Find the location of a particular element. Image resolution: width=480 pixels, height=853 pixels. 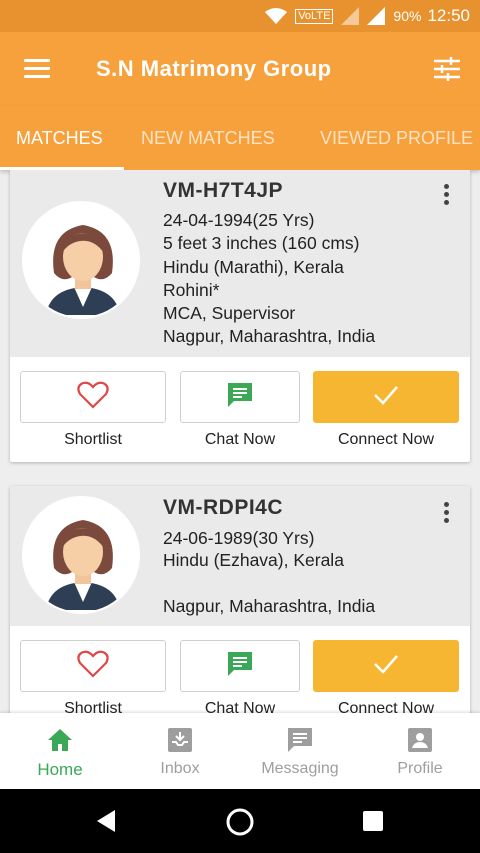

profile-icon is located at coordinates (420, 740).